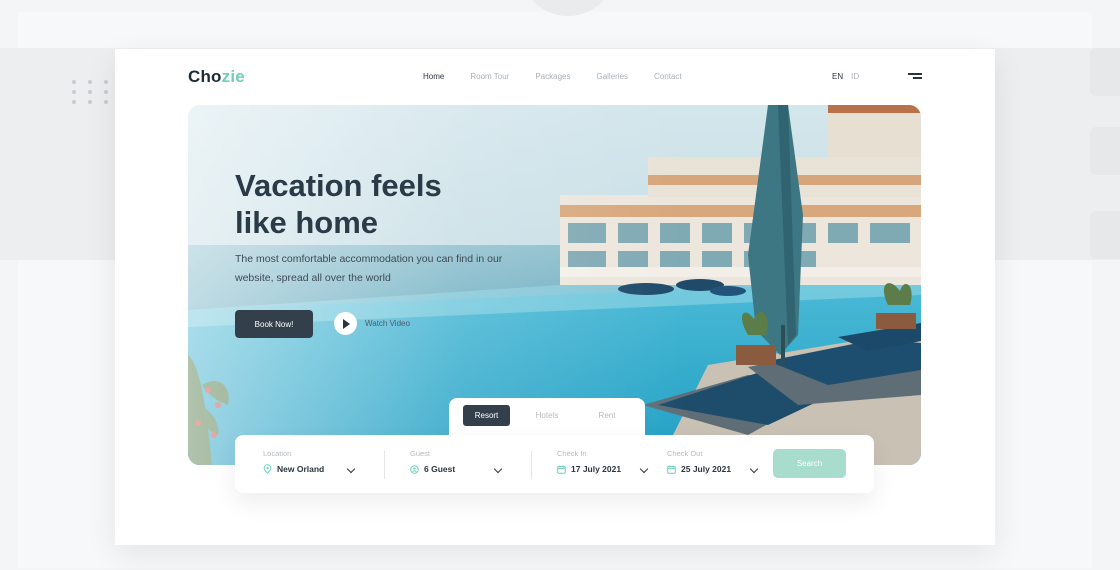 Image resolution: width=1120 pixels, height=570 pixels. I want to click on tab-hotels: Hotels, so click(547, 415).